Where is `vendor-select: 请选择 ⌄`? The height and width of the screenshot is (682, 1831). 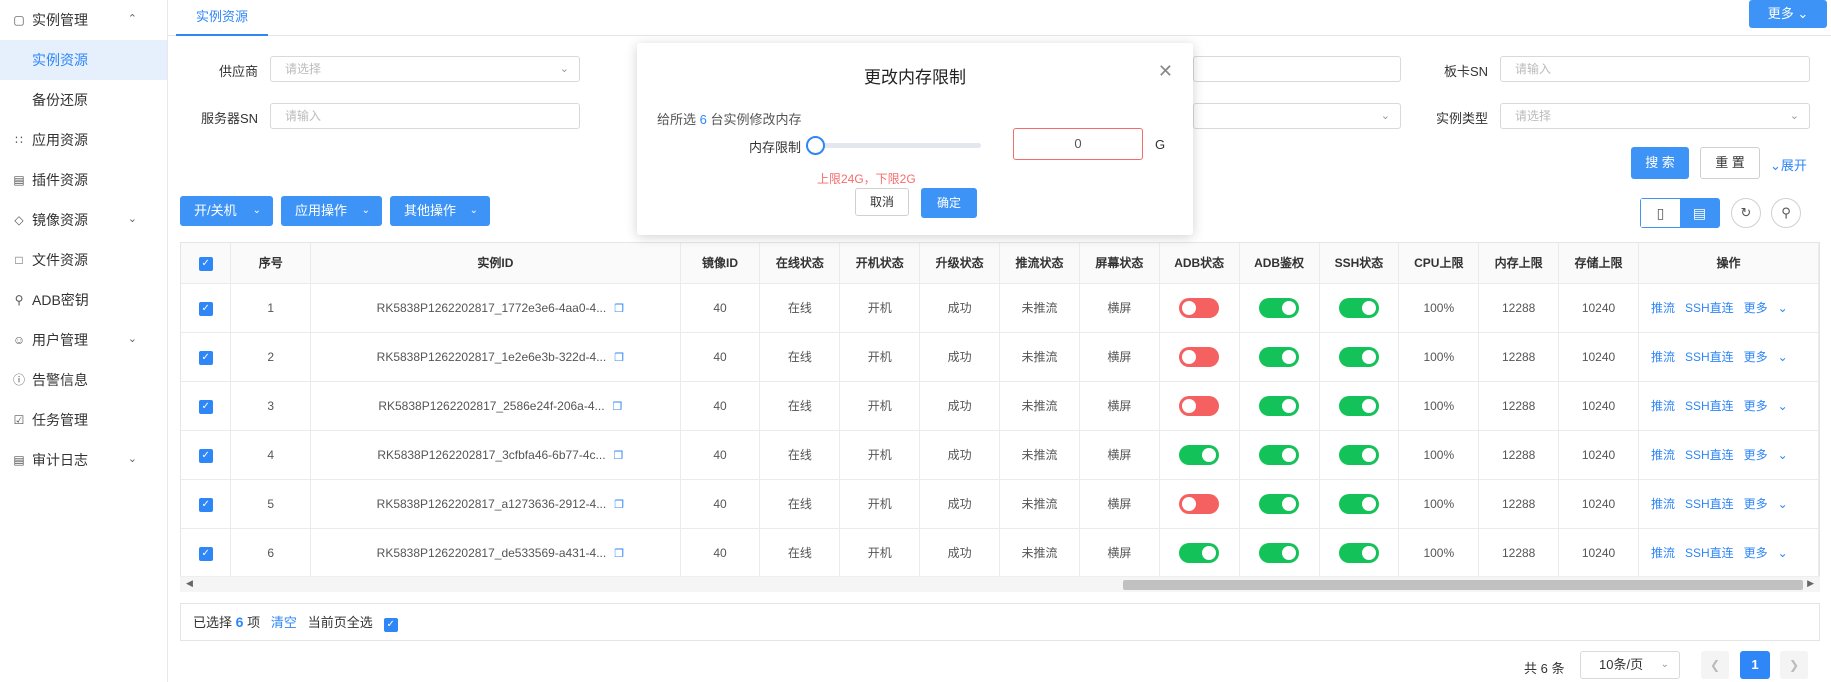 vendor-select: 请选择 ⌄ is located at coordinates (425, 69).